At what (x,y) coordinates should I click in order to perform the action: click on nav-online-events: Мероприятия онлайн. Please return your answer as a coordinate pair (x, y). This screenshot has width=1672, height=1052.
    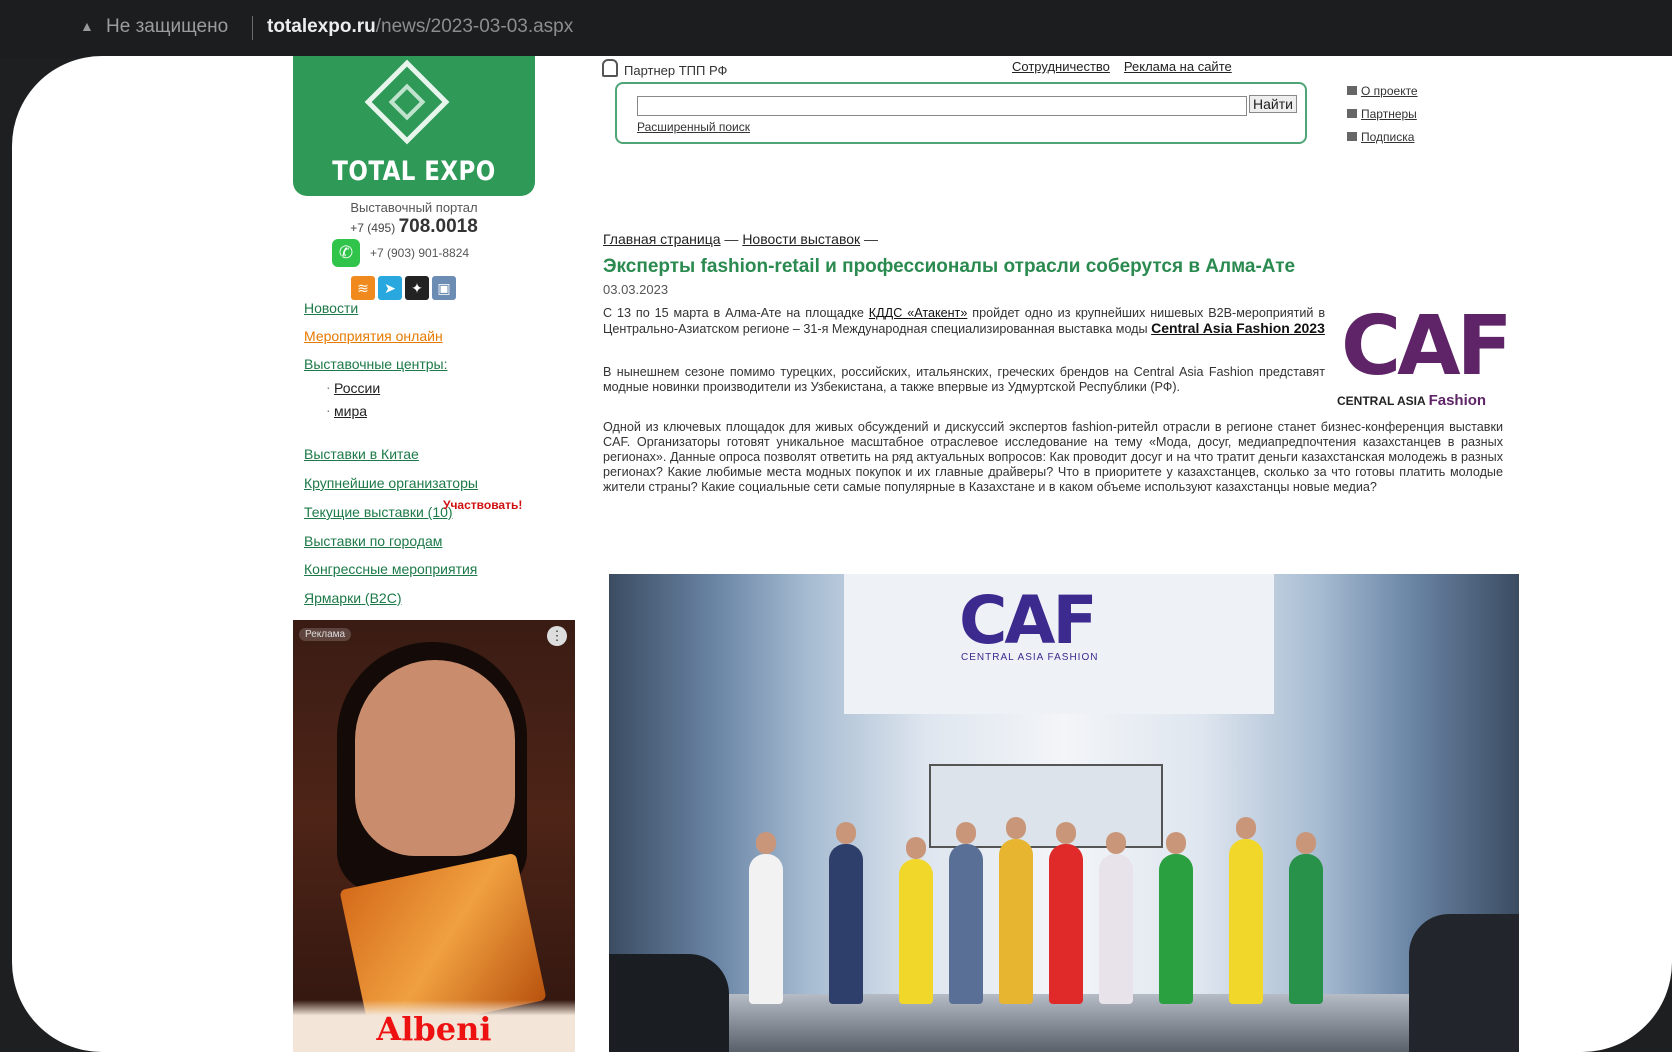
    Looking at the image, I should click on (373, 336).